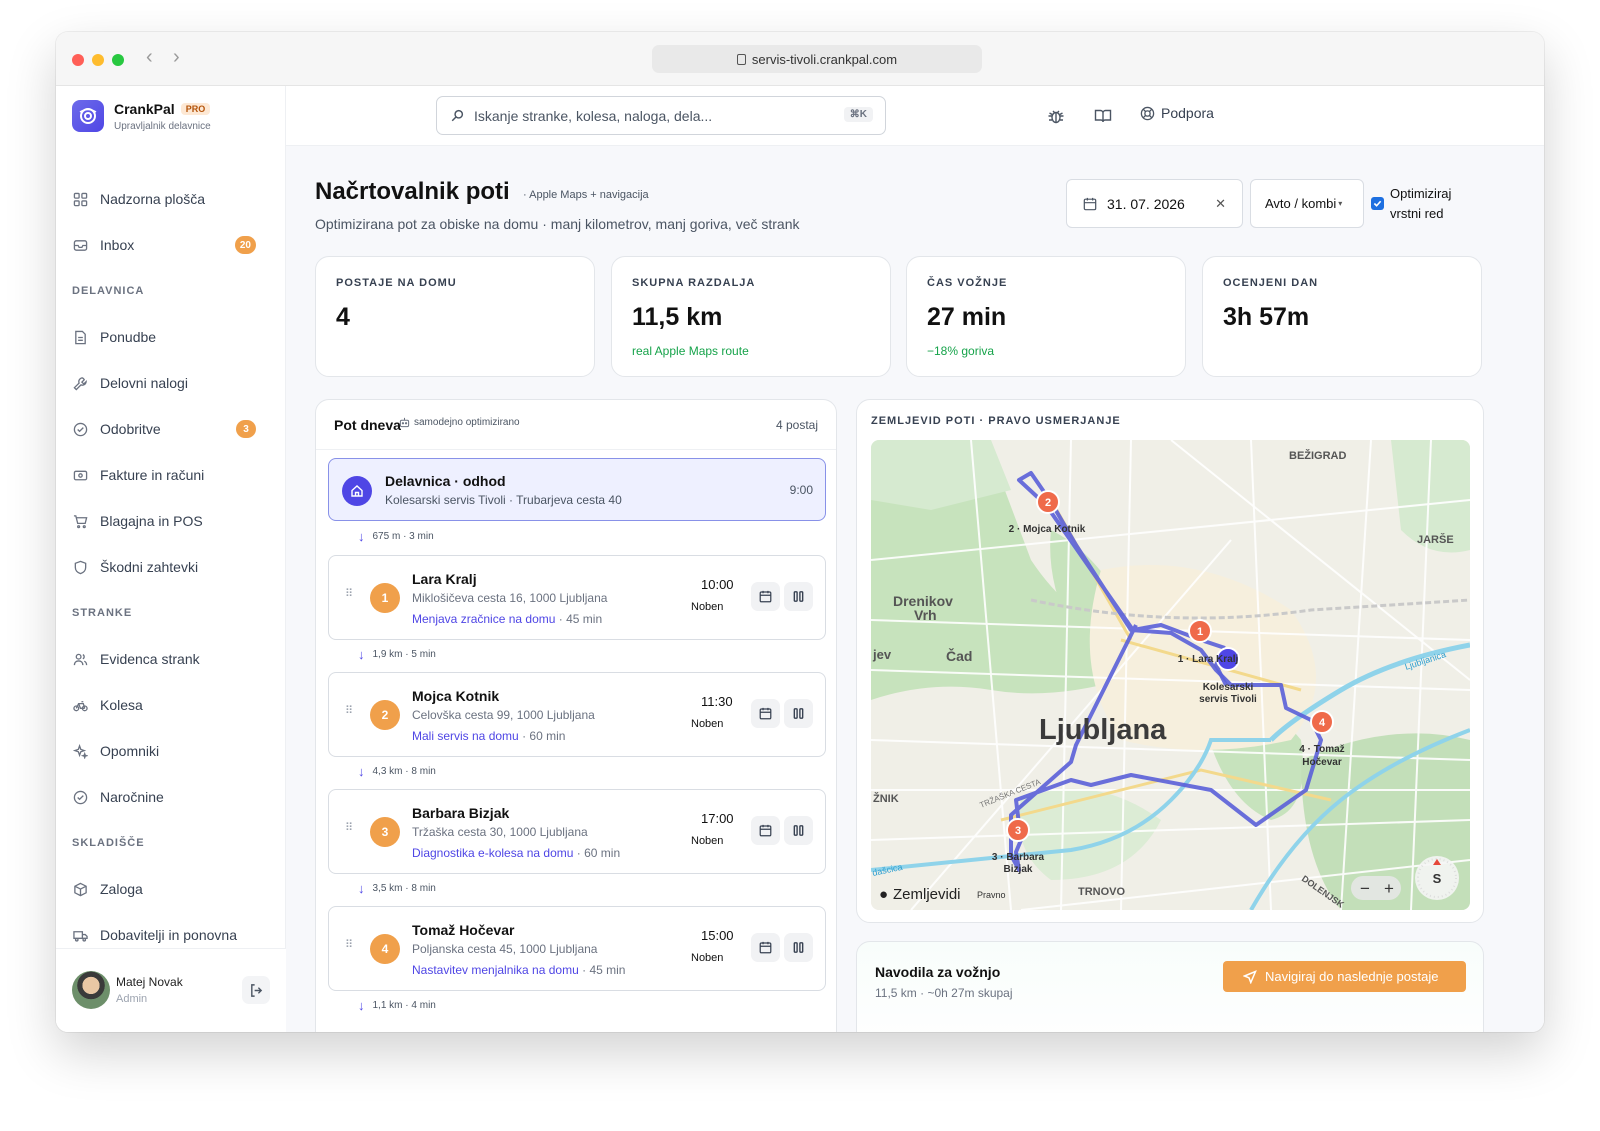  Describe the element at coordinates (991, 895) in the screenshot. I see `map-legal-link: Pravno` at that location.